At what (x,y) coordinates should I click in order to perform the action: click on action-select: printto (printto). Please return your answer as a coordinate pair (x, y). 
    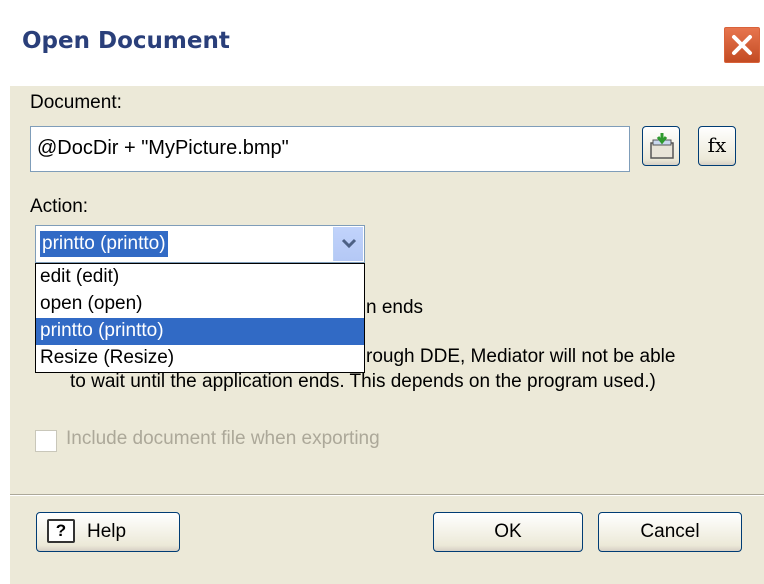
    Looking at the image, I should click on (200, 244).